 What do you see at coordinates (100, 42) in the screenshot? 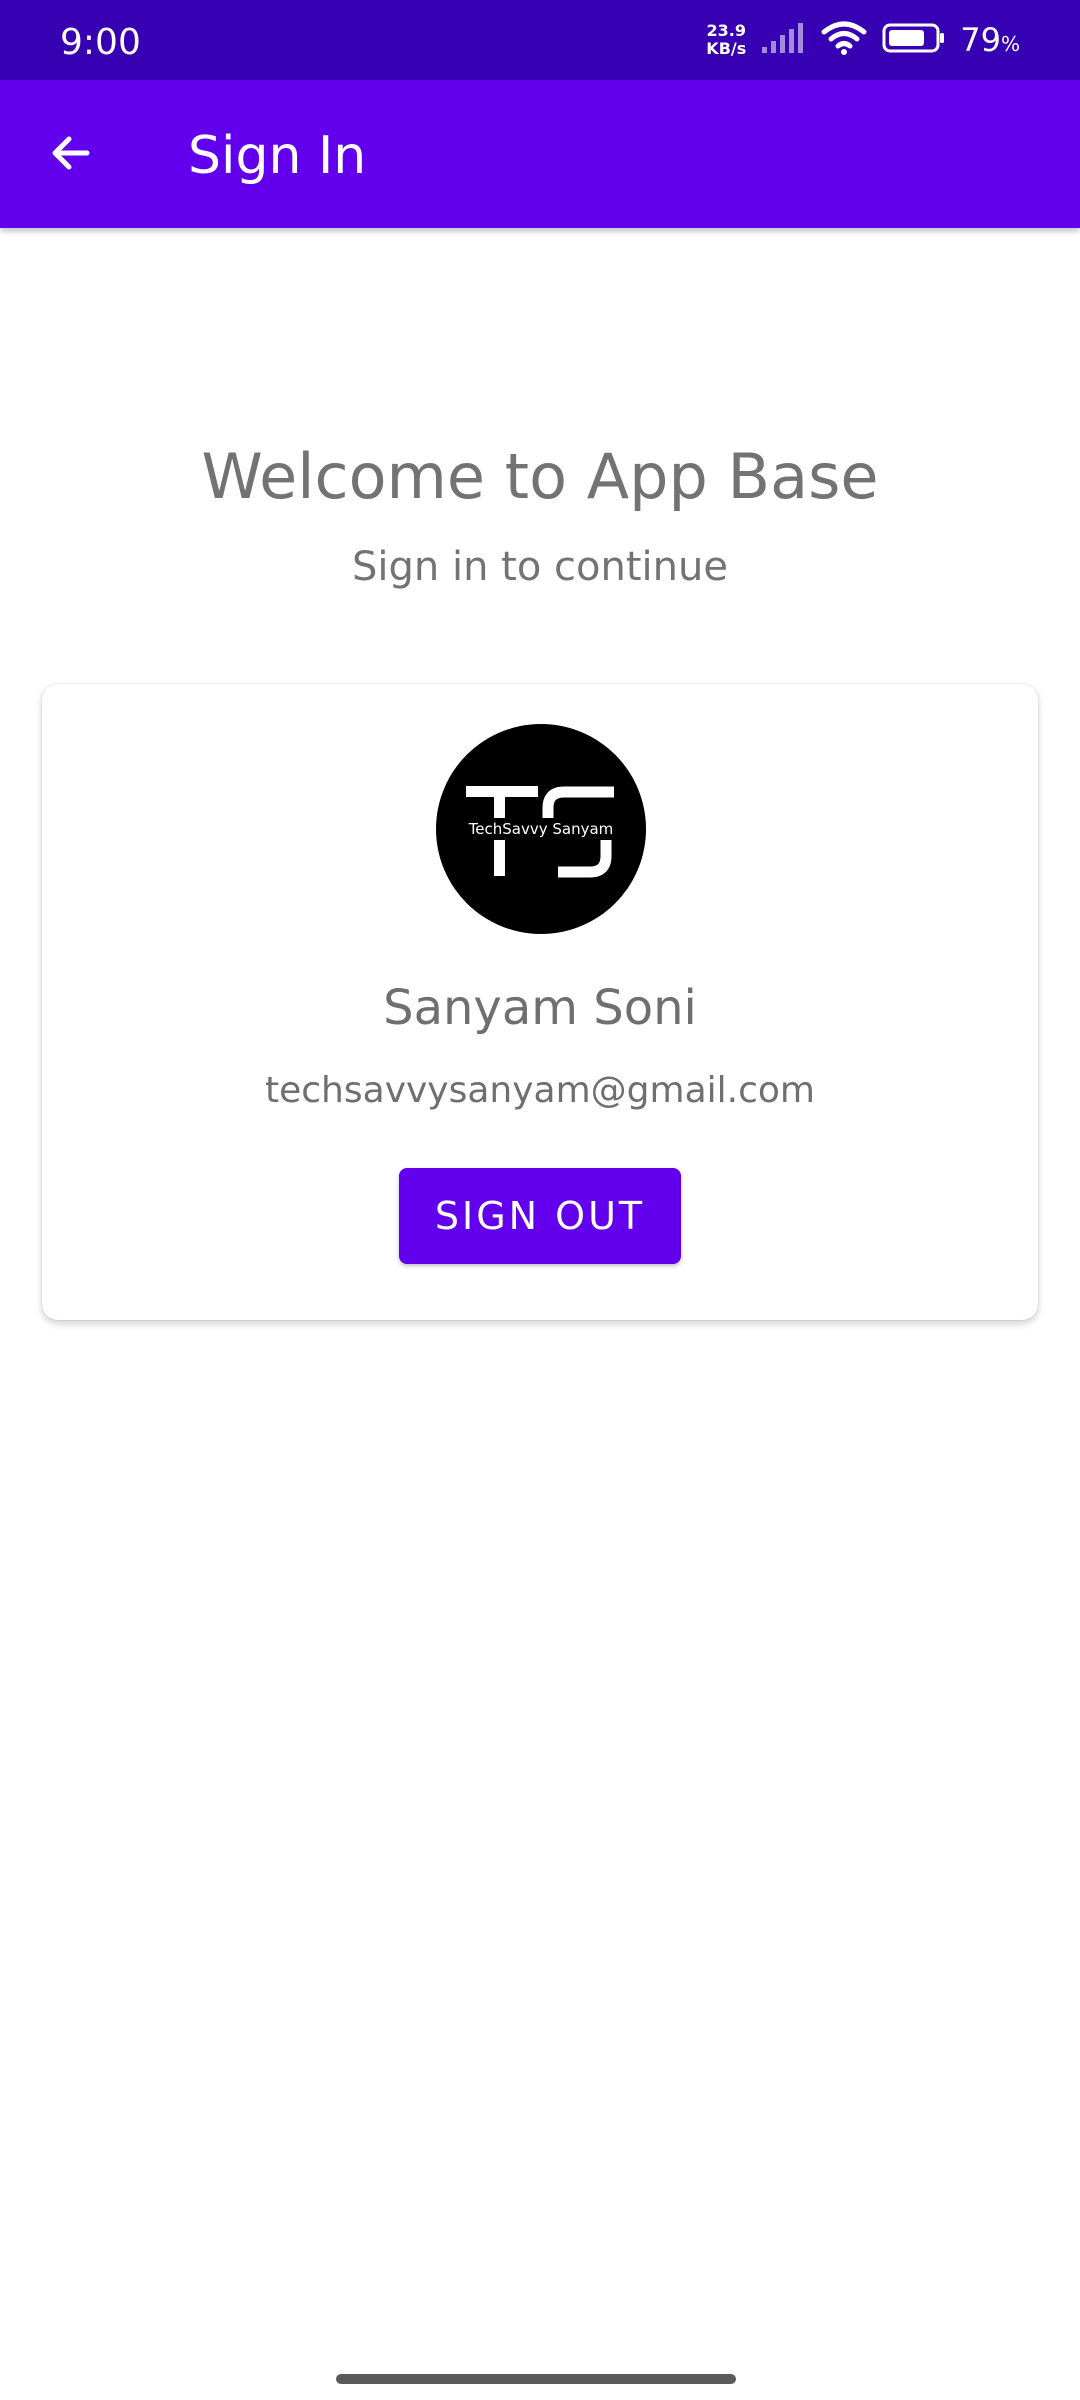
I see `status-time: 9:00` at bounding box center [100, 42].